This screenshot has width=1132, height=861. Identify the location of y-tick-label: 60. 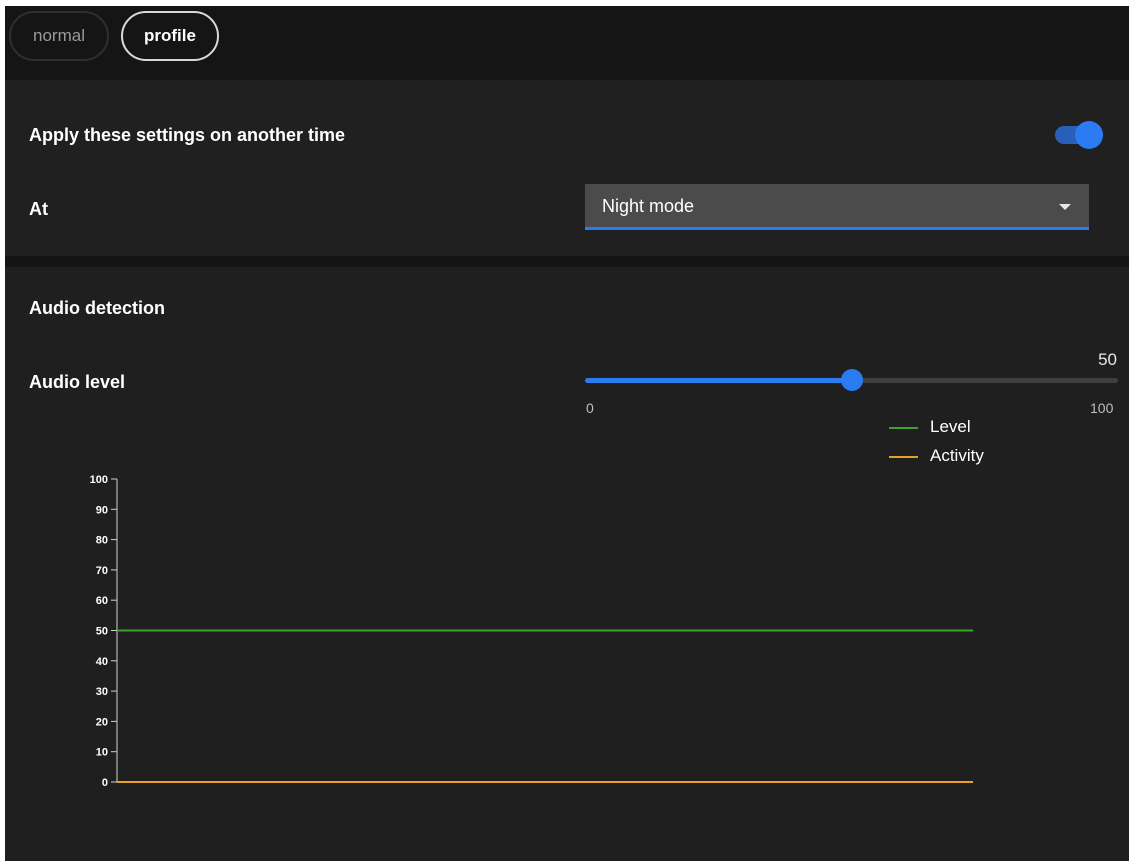
(102, 601).